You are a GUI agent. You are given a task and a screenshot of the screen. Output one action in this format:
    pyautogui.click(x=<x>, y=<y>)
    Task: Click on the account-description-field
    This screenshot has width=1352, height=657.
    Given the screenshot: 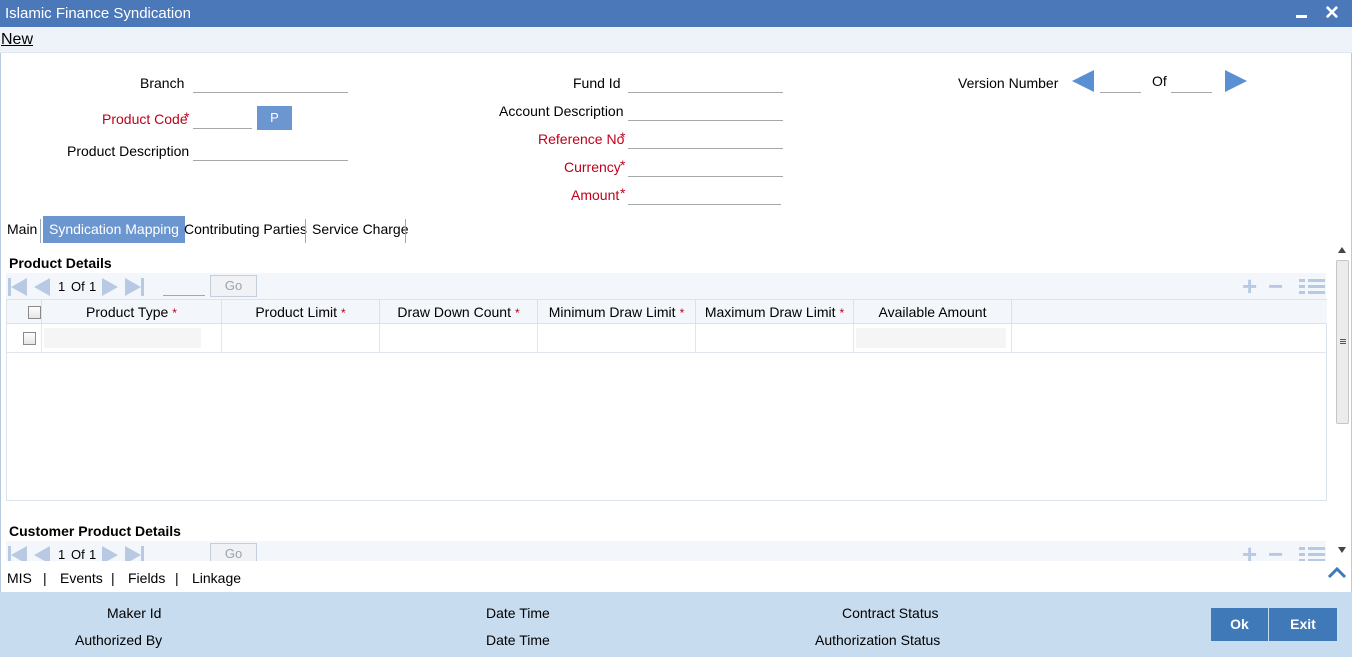 What is the action you would take?
    pyautogui.click(x=705, y=110)
    